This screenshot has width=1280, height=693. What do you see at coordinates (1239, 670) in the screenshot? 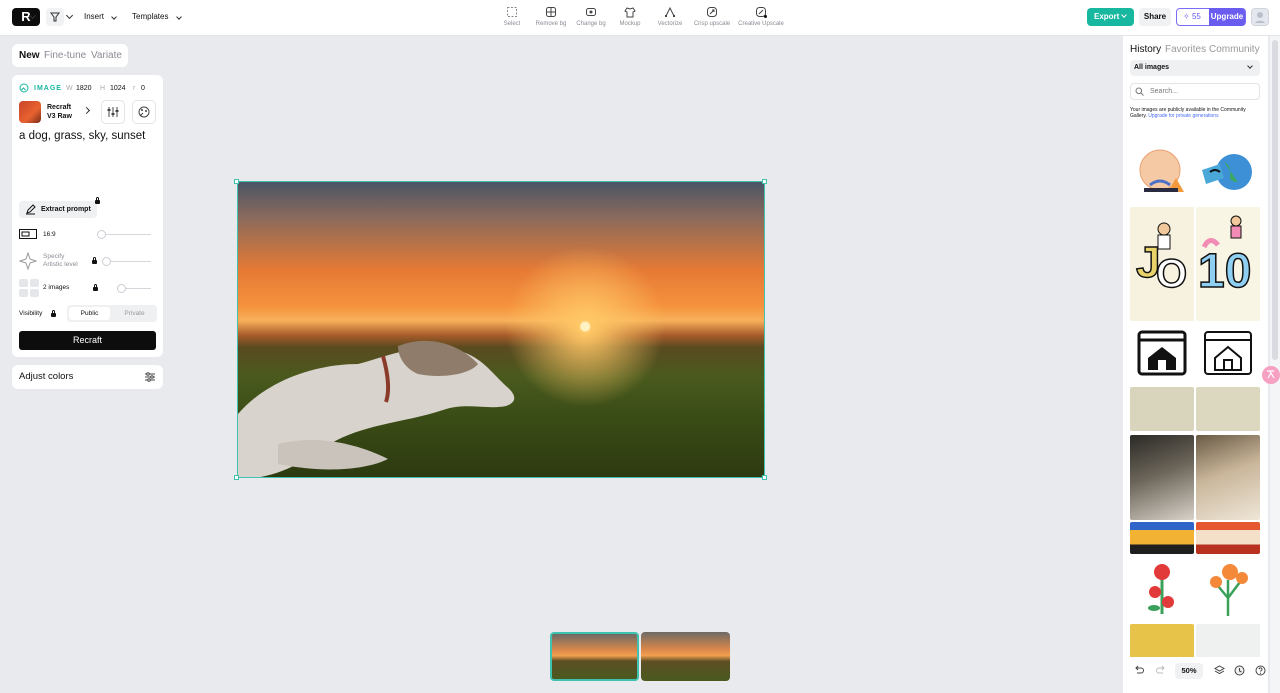
I see `history-icon` at bounding box center [1239, 670].